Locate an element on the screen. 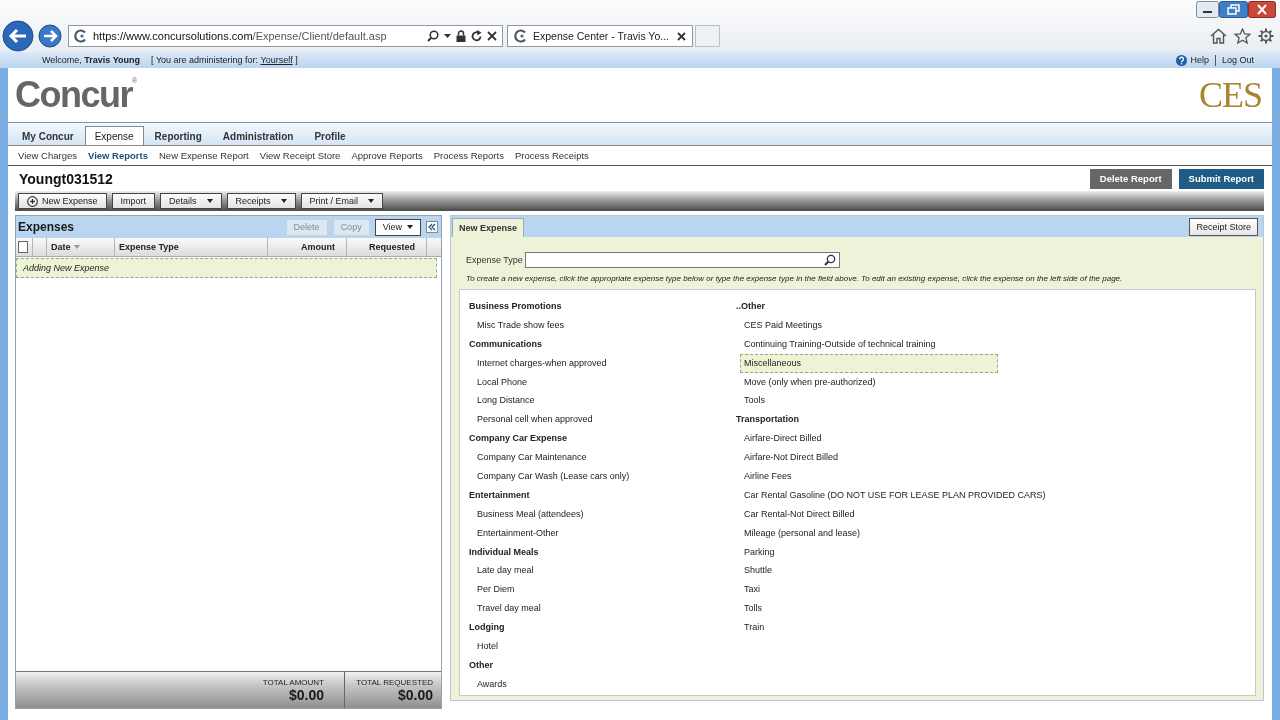 This screenshot has height=720, width=1280. welcome-text: Welcome, Travis Young is located at coordinates (91, 60).